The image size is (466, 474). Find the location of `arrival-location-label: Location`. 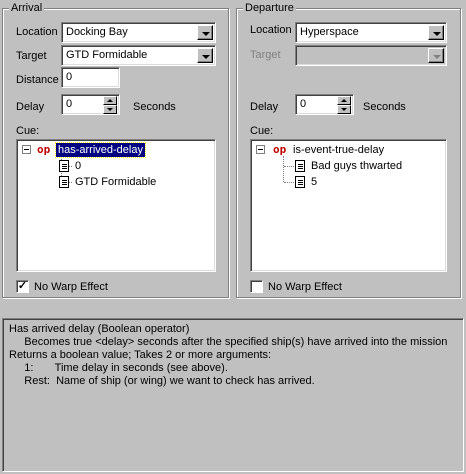

arrival-location-label: Location is located at coordinates (37, 32).